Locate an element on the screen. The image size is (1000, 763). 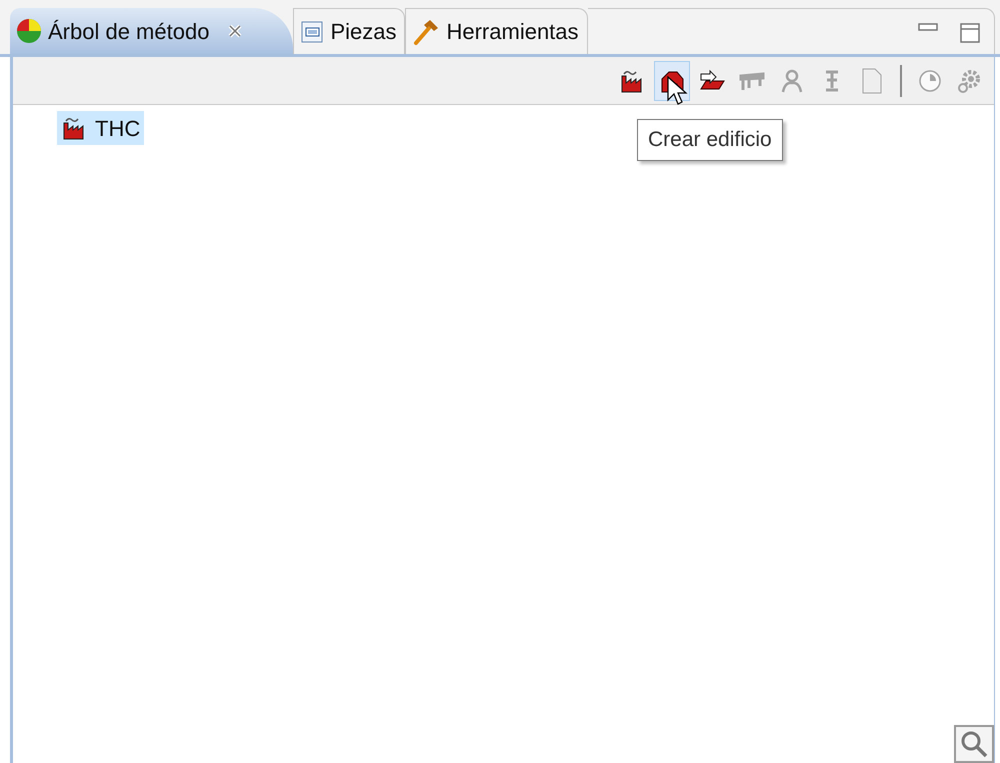
minimize-icon is located at coordinates (928, 27).